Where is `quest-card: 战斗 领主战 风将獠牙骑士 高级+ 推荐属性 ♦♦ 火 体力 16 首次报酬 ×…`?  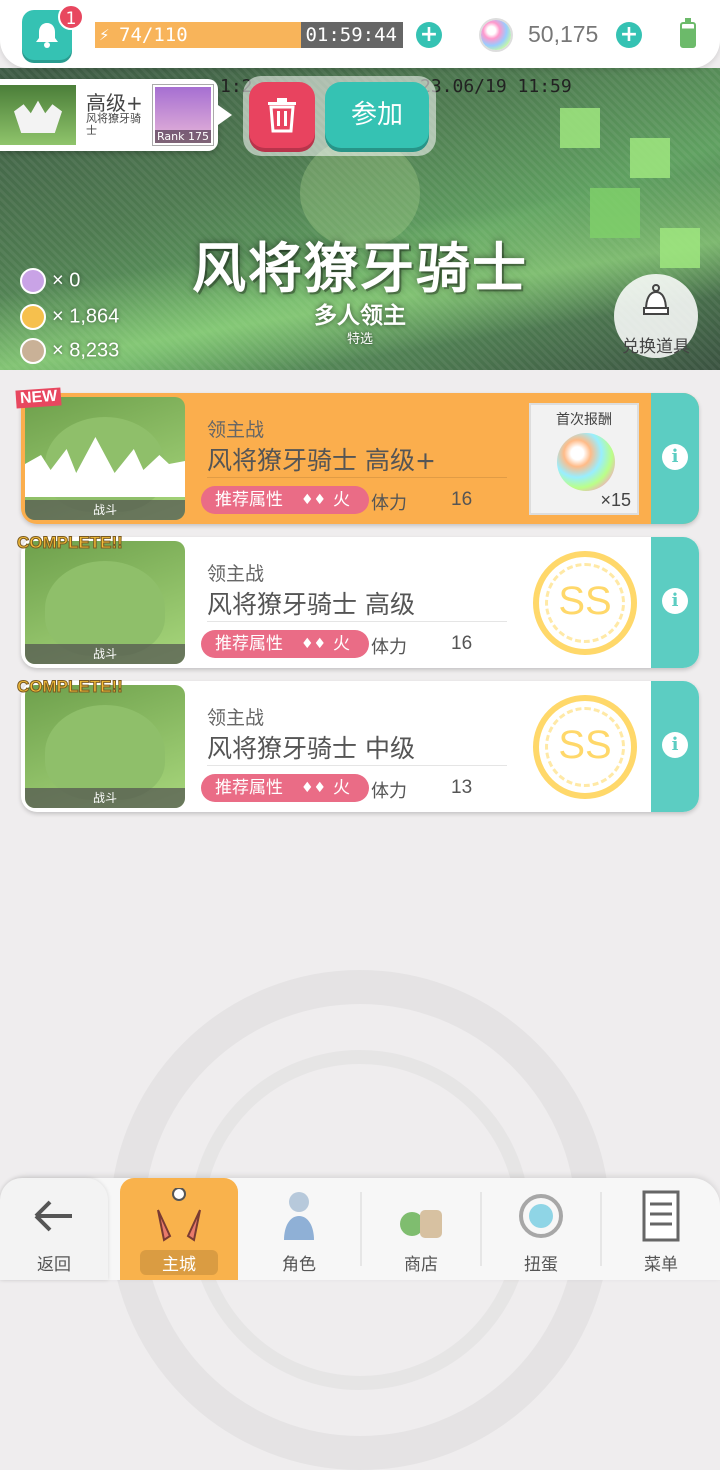 quest-card: 战斗 领主战 风将獠牙骑士 高级+ 推荐属性 ♦♦ 火 体力 16 首次报酬 ×… is located at coordinates (360, 458).